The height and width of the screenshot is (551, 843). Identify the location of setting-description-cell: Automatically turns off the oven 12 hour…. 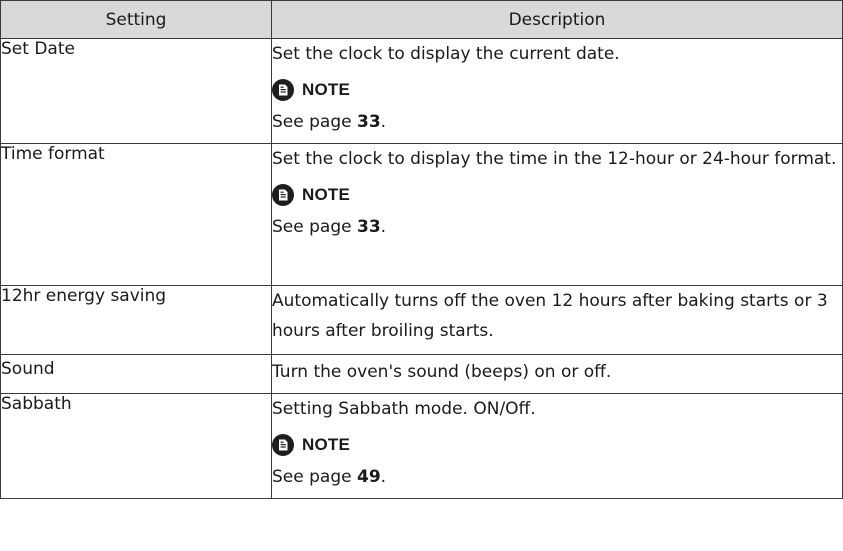
(557, 320).